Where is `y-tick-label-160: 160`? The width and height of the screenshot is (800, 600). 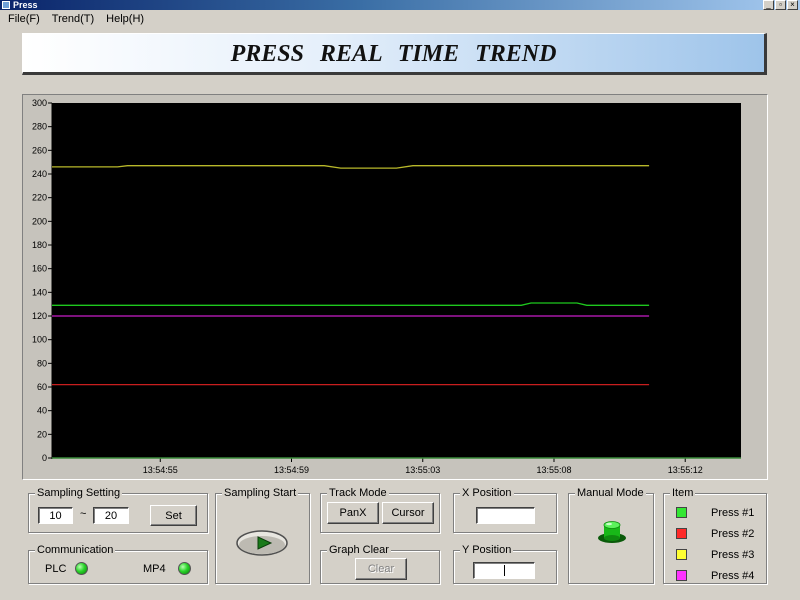
y-tick-label-160: 160 is located at coordinates (39, 269).